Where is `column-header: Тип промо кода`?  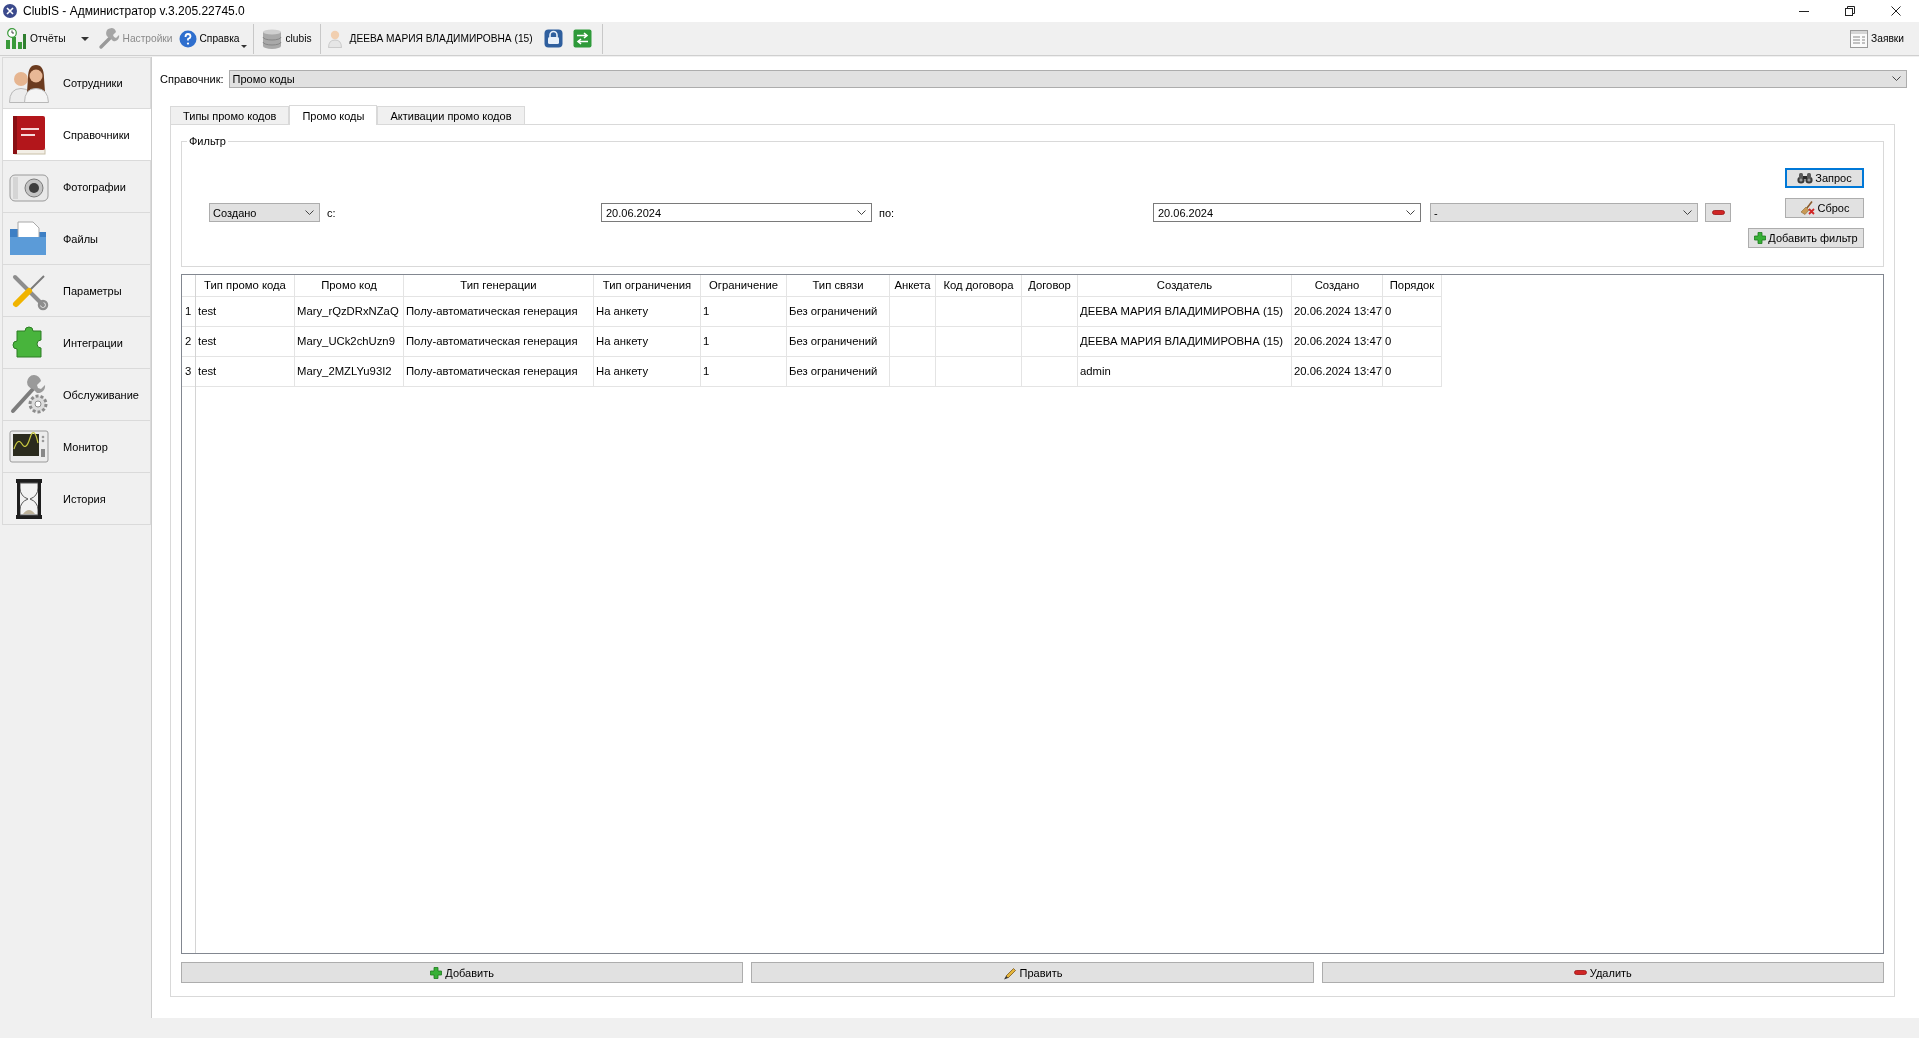
column-header: Тип промо кода is located at coordinates (245, 286).